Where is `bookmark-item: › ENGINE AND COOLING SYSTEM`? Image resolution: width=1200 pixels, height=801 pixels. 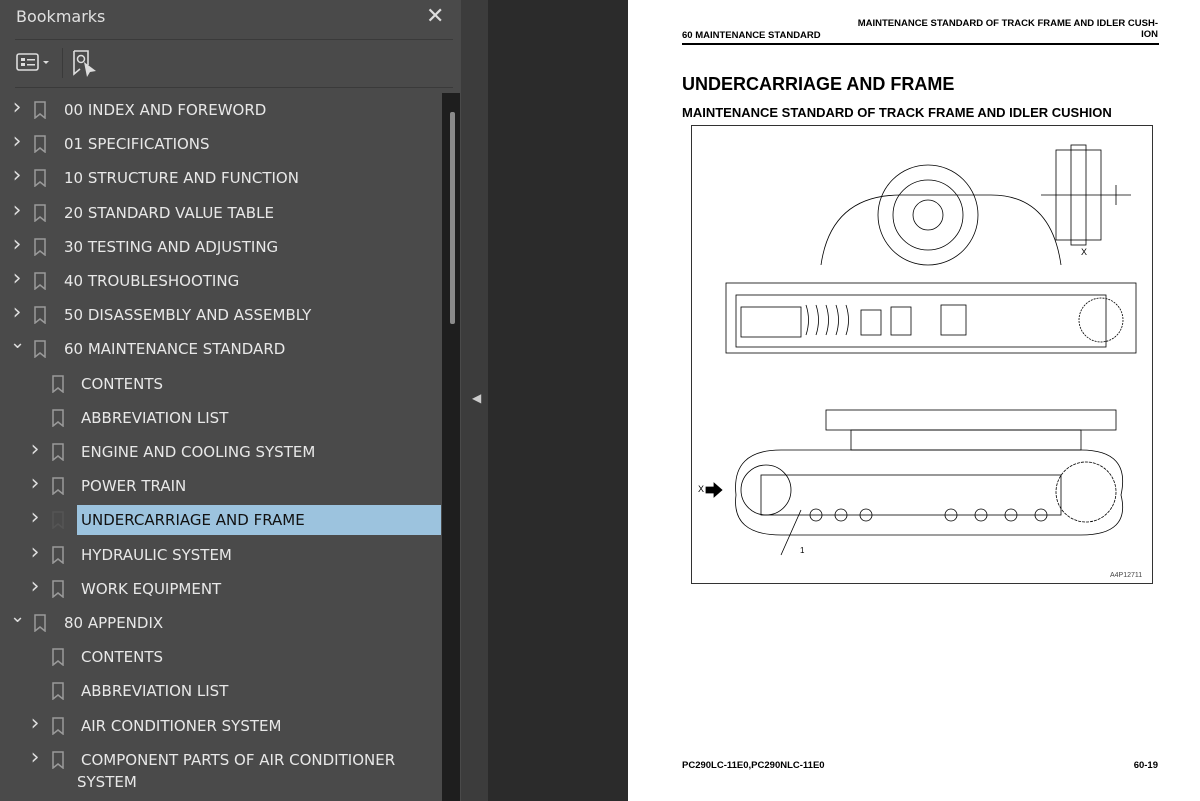 bookmark-item: › ENGINE AND COOLING SYSTEM is located at coordinates (221, 452).